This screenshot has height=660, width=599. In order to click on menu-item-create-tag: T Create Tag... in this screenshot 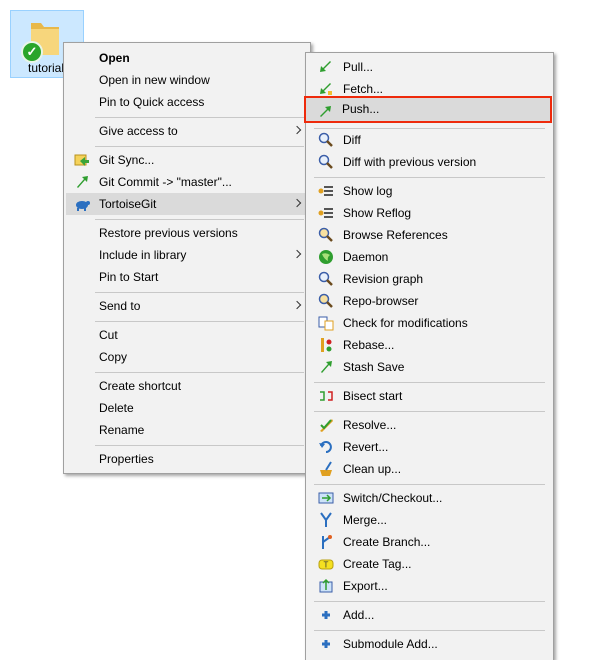, I will do `click(429, 564)`.